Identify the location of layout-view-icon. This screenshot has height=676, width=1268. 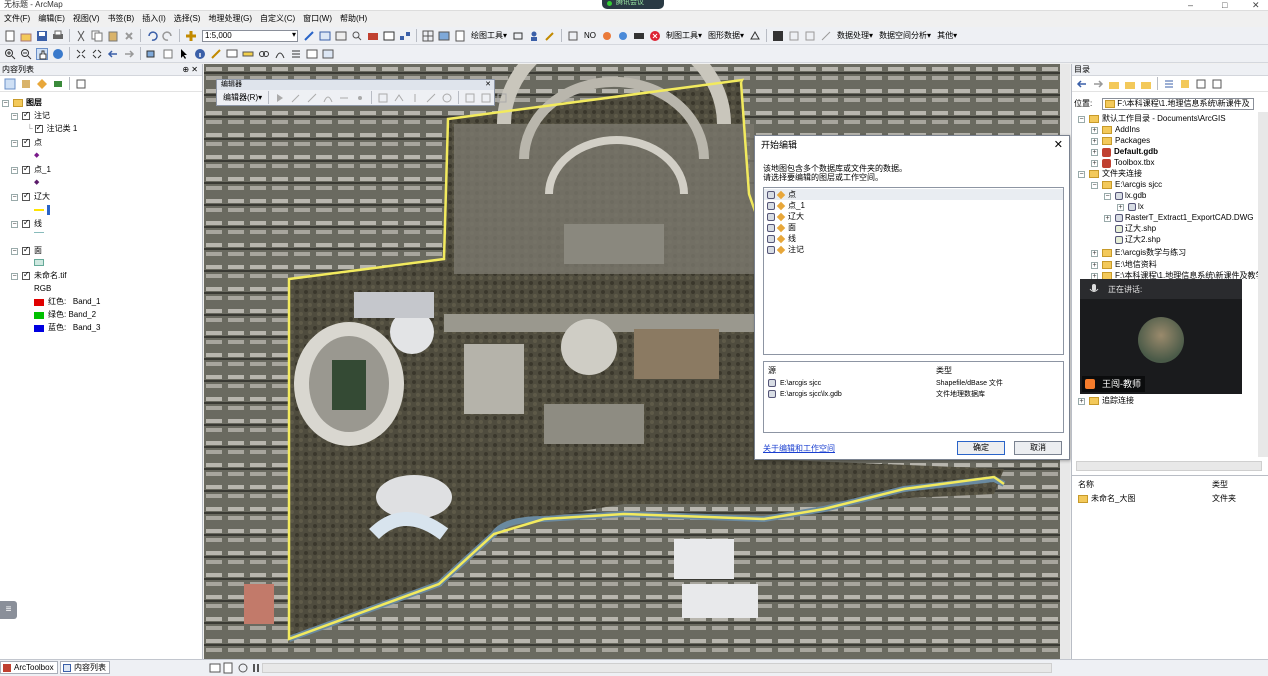
(228, 668).